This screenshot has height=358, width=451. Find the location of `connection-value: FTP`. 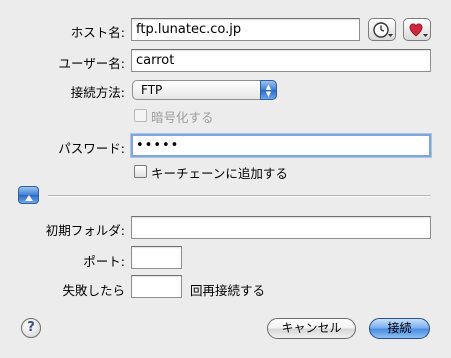

connection-value: FTP is located at coordinates (152, 90).